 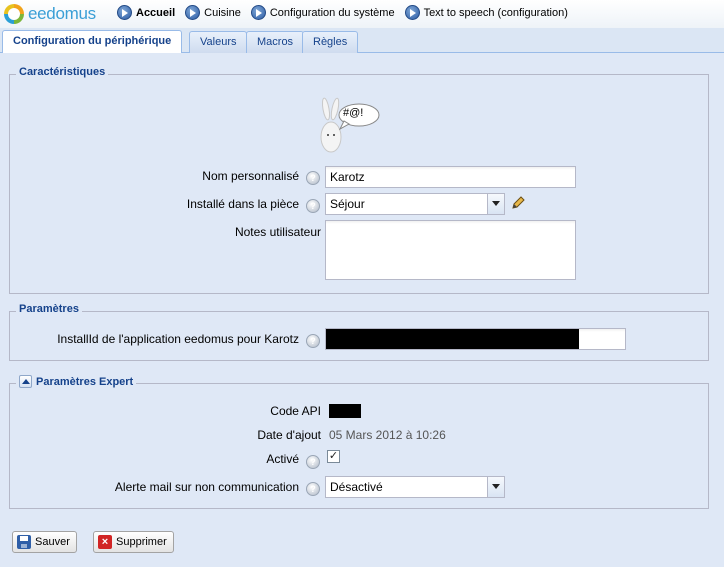 I want to click on delete-button-label: Supprimer, so click(x=141, y=542).